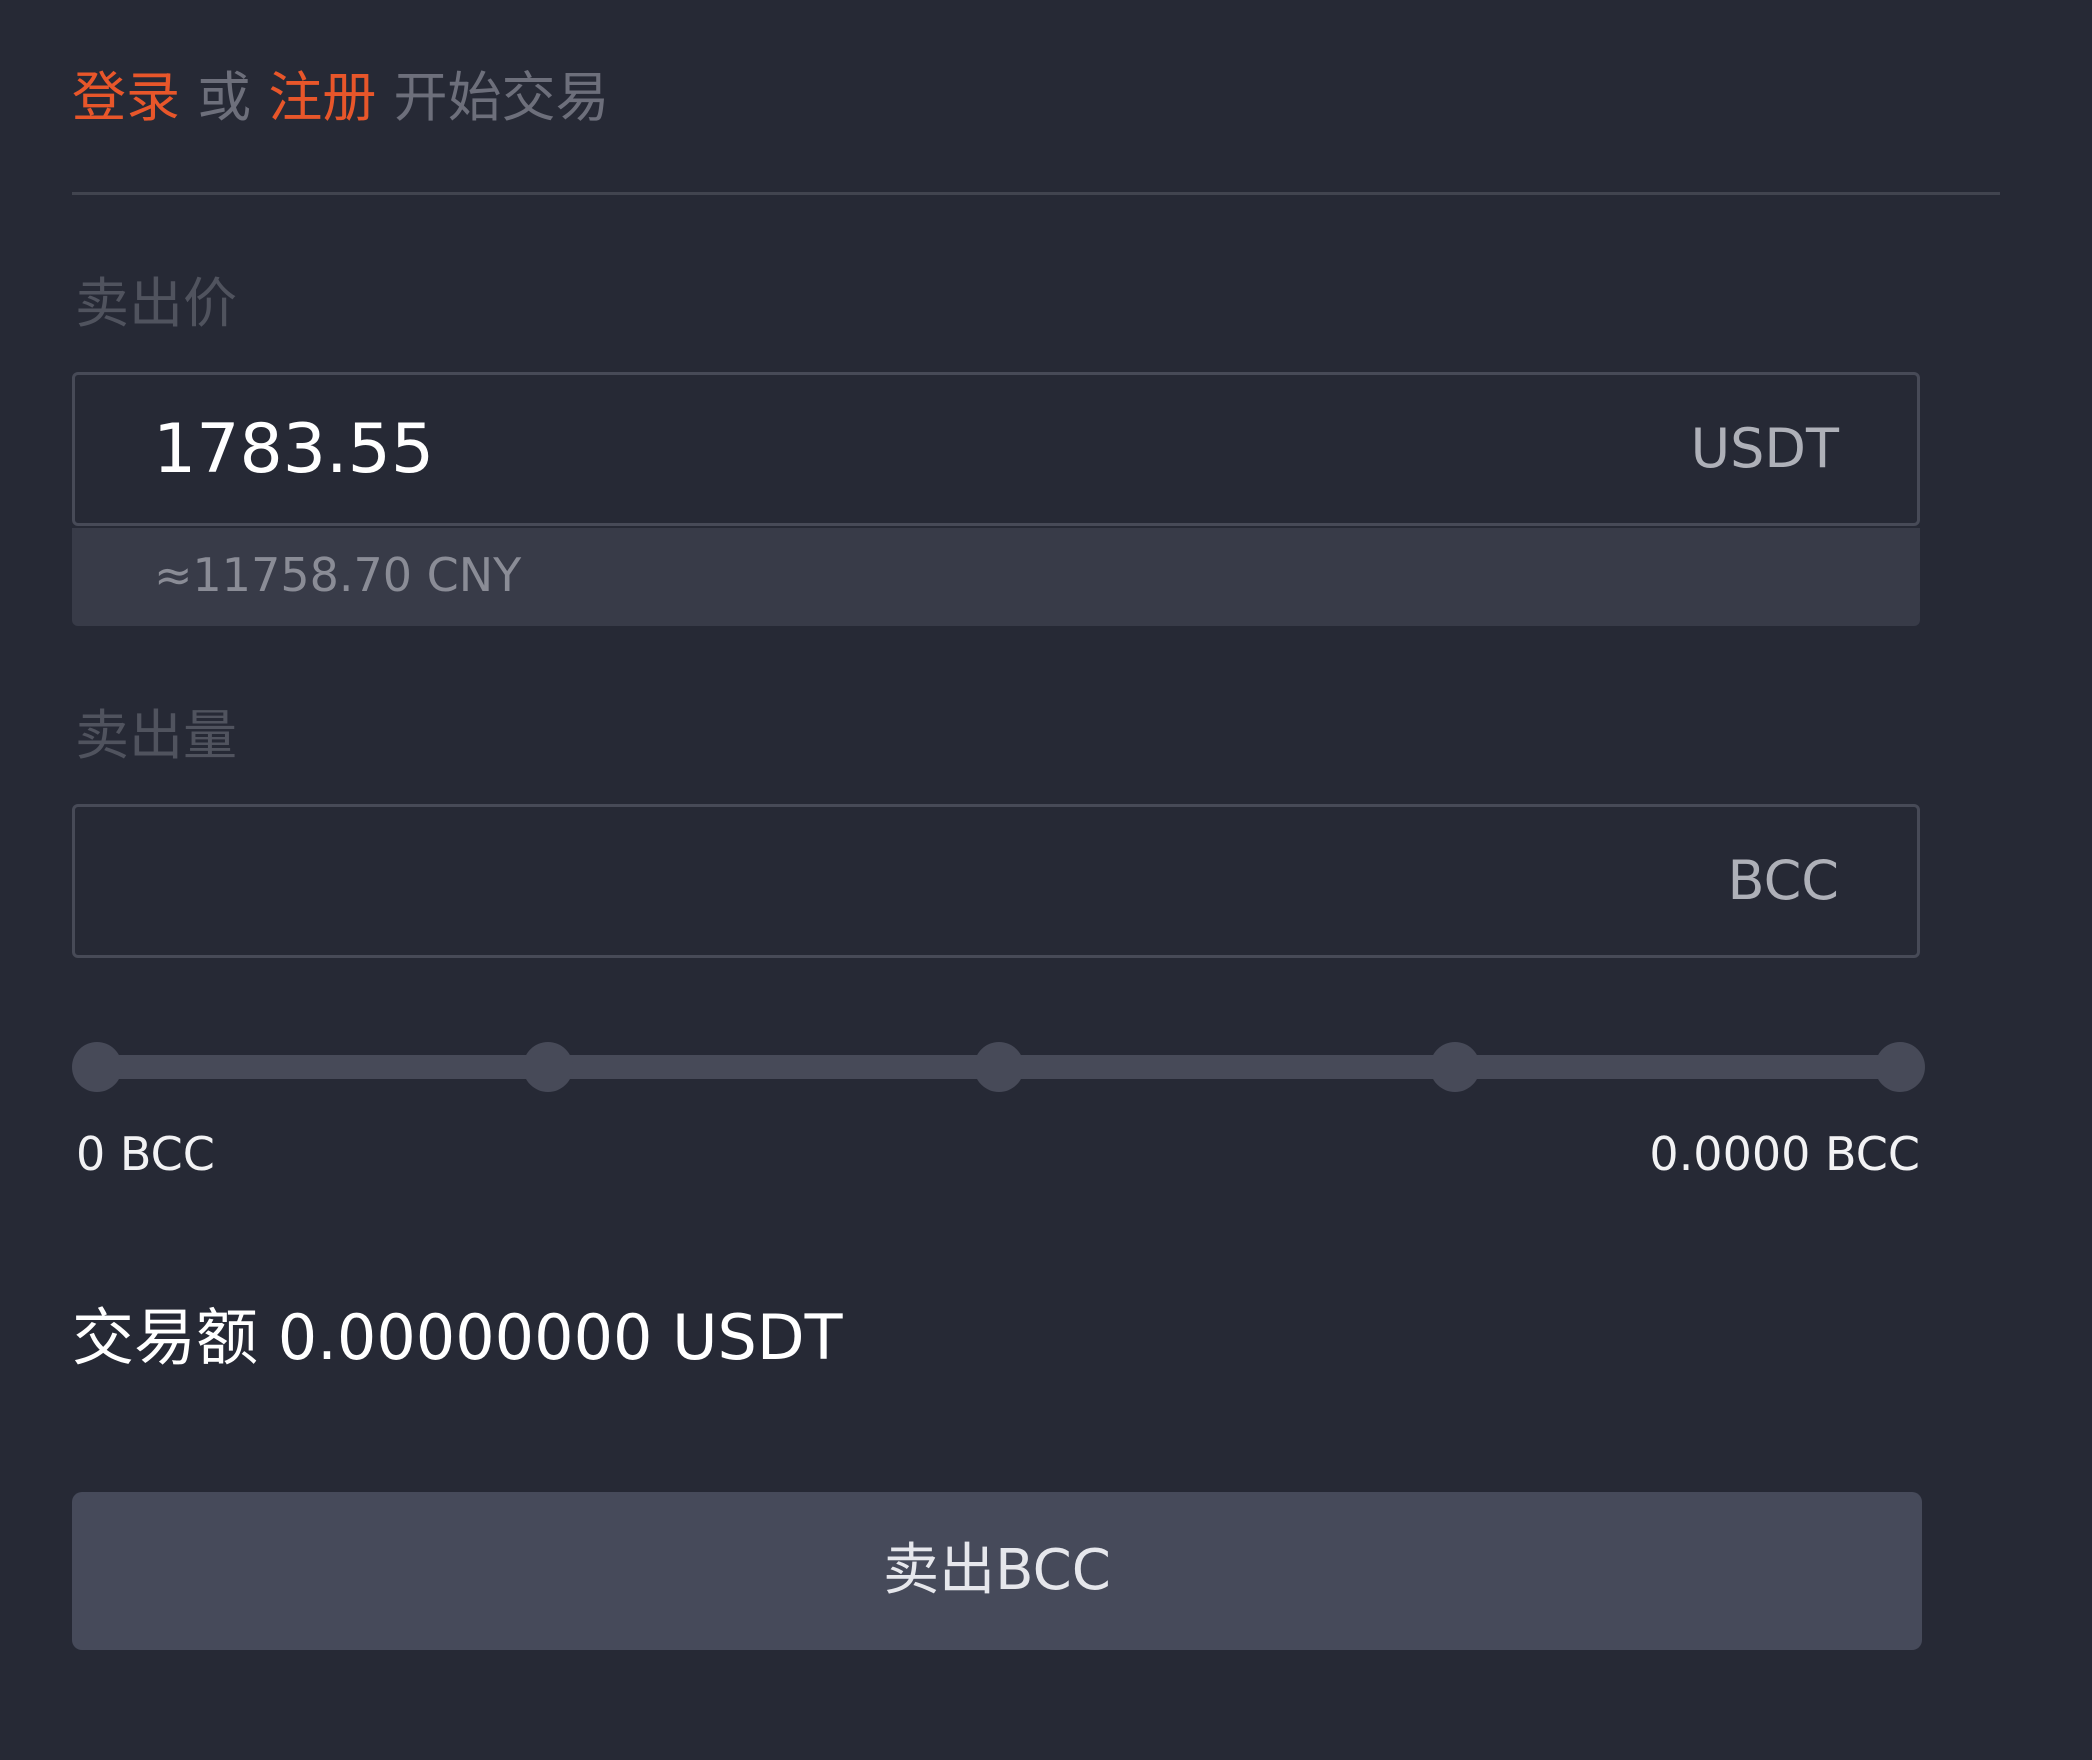  Describe the element at coordinates (1784, 1154) in the screenshot. I see `slider-max-label: 0.0000 BCC` at that location.